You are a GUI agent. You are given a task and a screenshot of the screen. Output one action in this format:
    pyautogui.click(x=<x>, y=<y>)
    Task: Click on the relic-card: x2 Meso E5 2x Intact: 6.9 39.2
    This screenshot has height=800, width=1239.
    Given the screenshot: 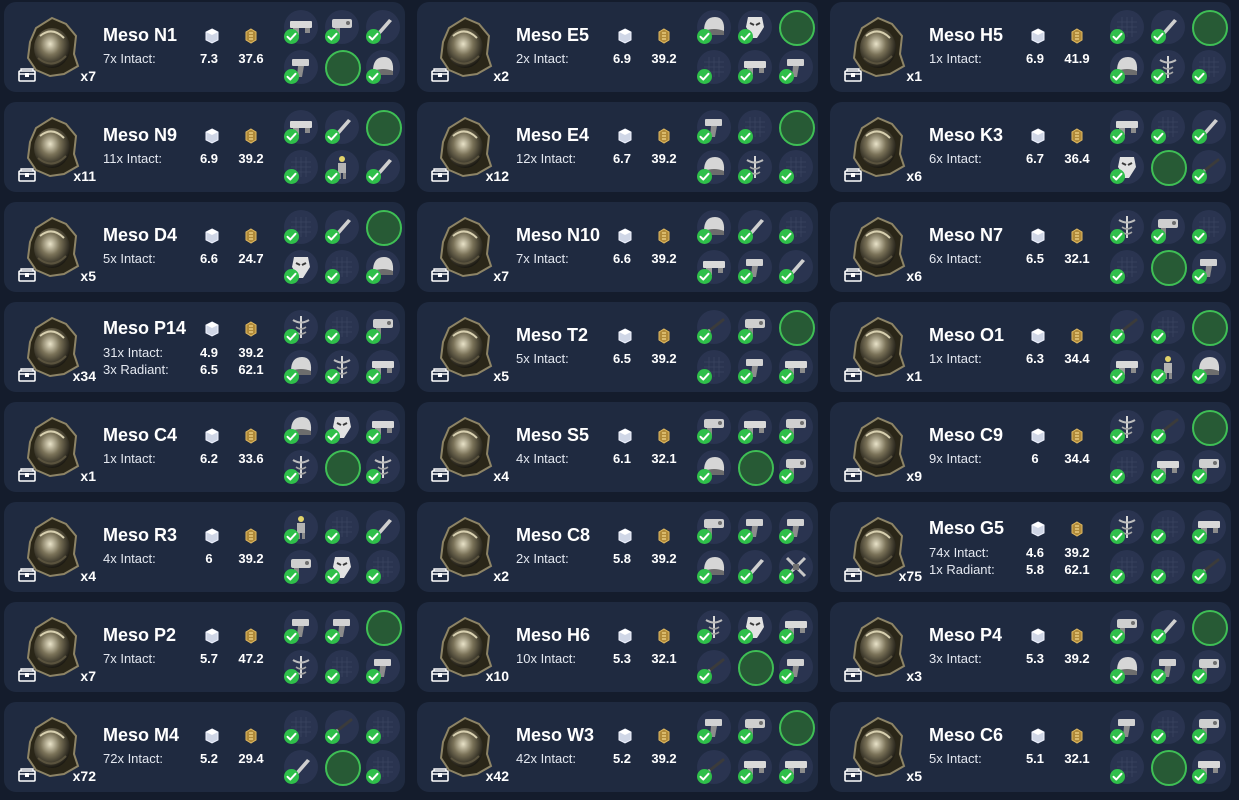 What is the action you would take?
    pyautogui.click(x=617, y=47)
    